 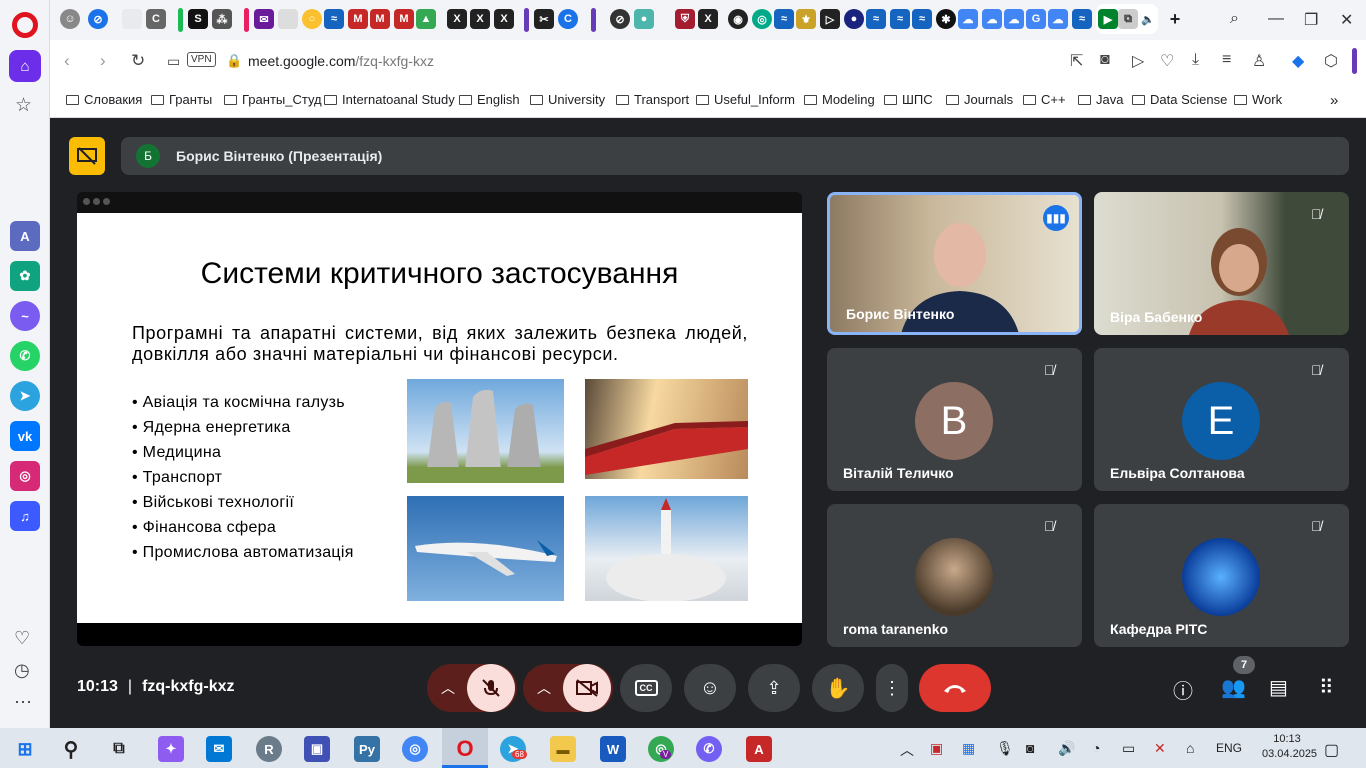 What do you see at coordinates (955, 688) in the screenshot?
I see `leave-call-button` at bounding box center [955, 688].